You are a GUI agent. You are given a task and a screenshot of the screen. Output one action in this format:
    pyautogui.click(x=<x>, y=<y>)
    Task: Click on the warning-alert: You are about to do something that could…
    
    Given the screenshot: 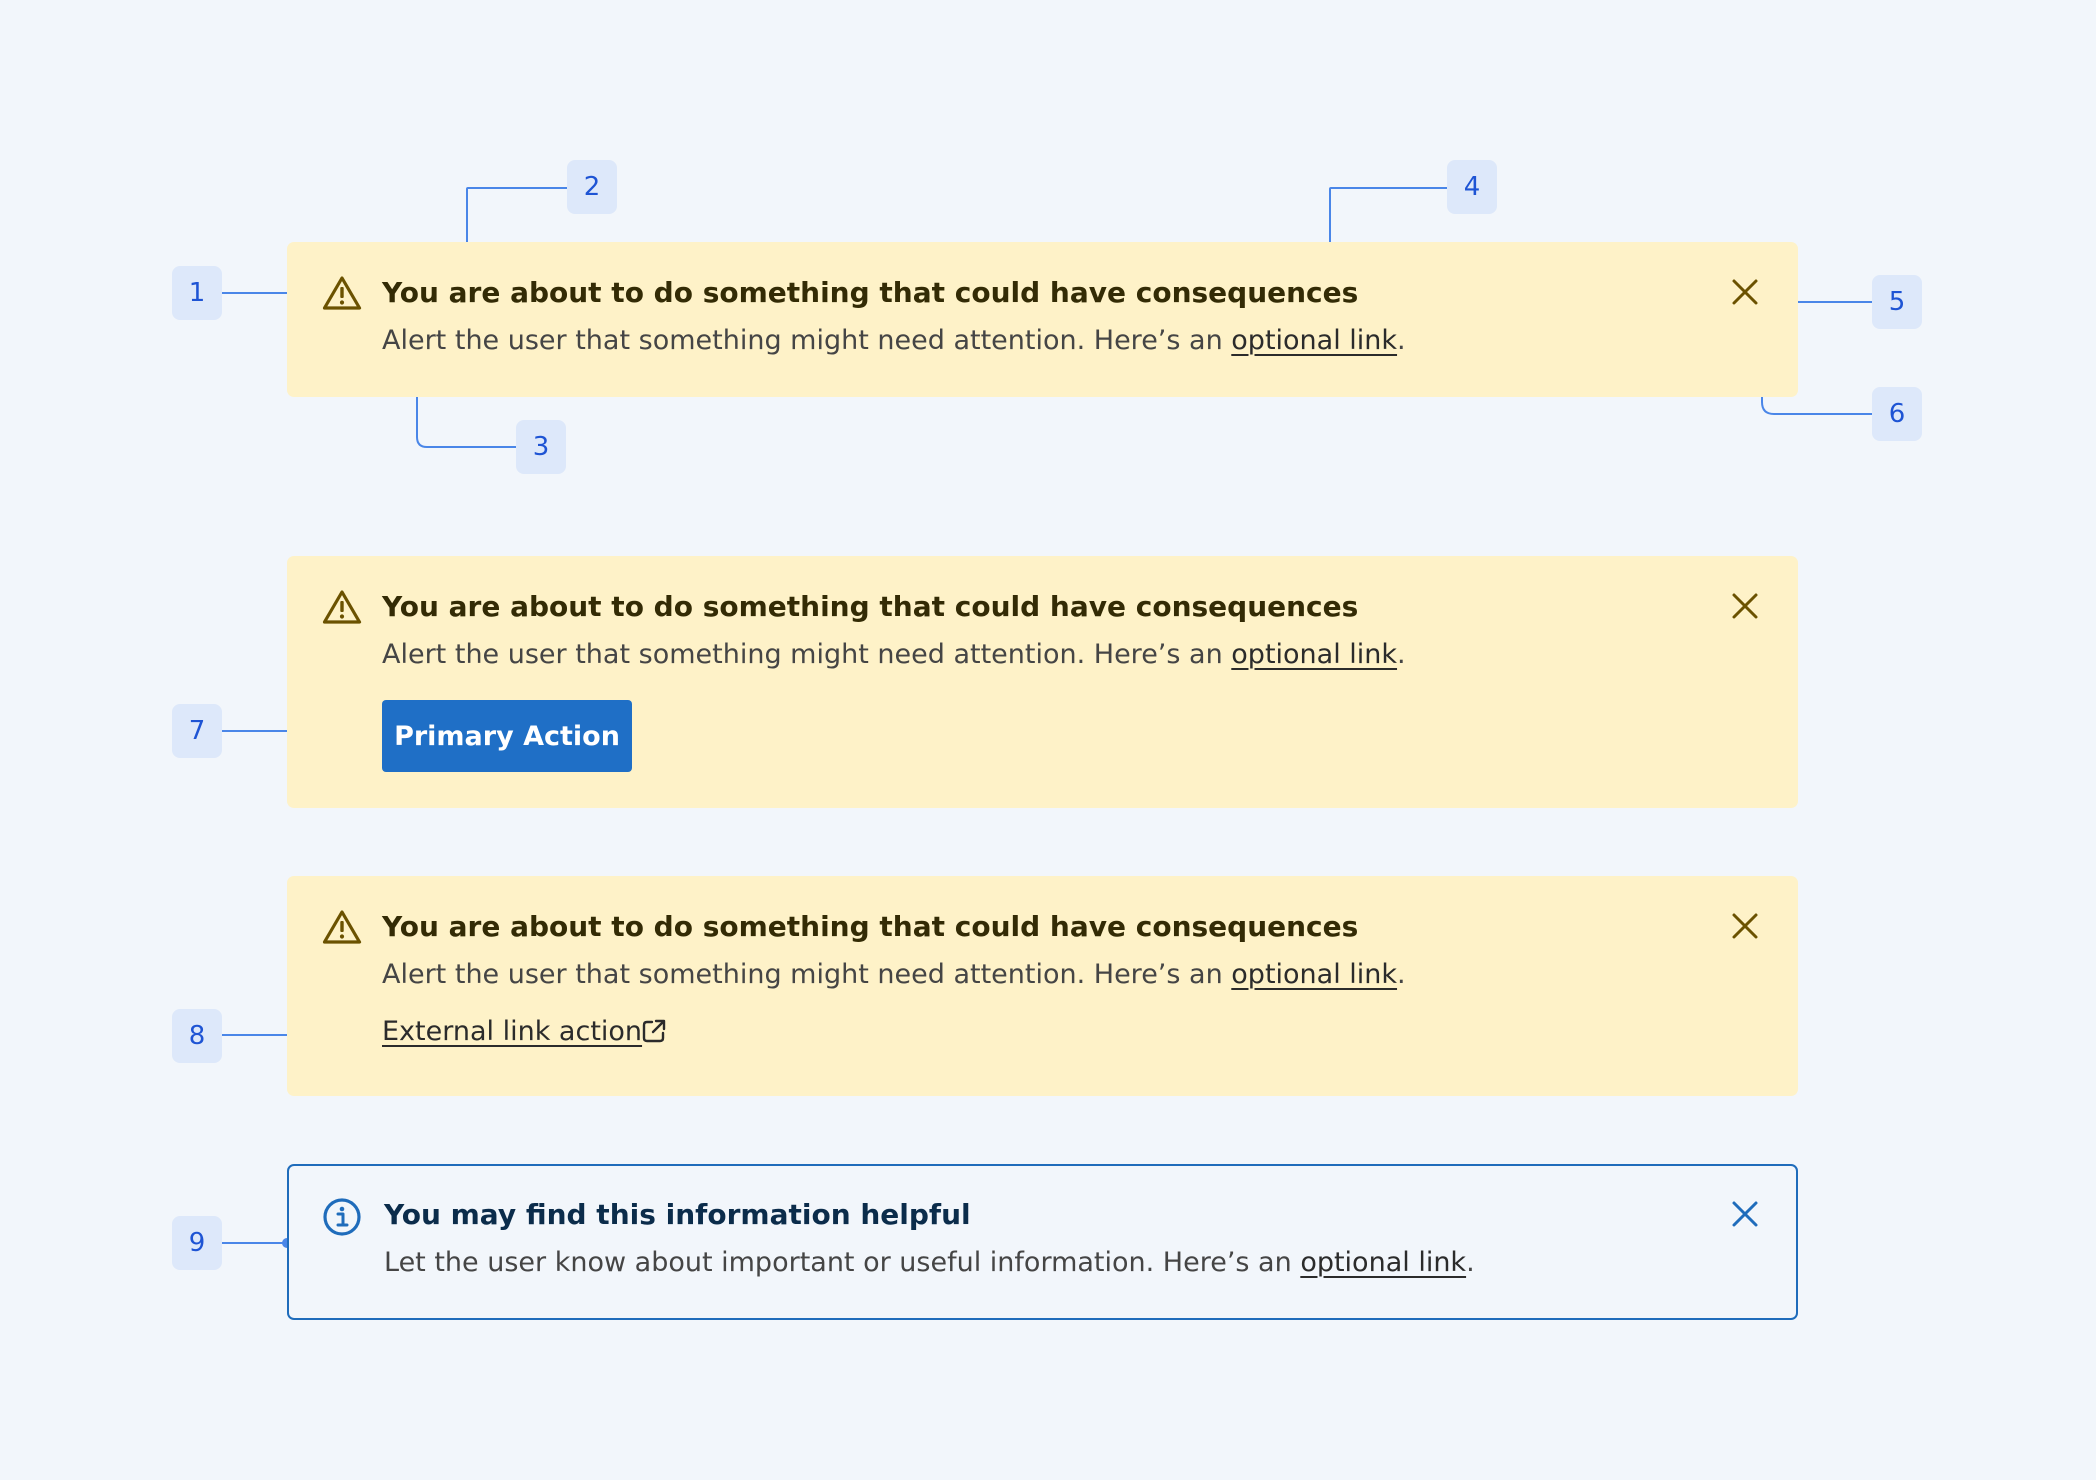 What is the action you would take?
    pyautogui.click(x=1042, y=319)
    